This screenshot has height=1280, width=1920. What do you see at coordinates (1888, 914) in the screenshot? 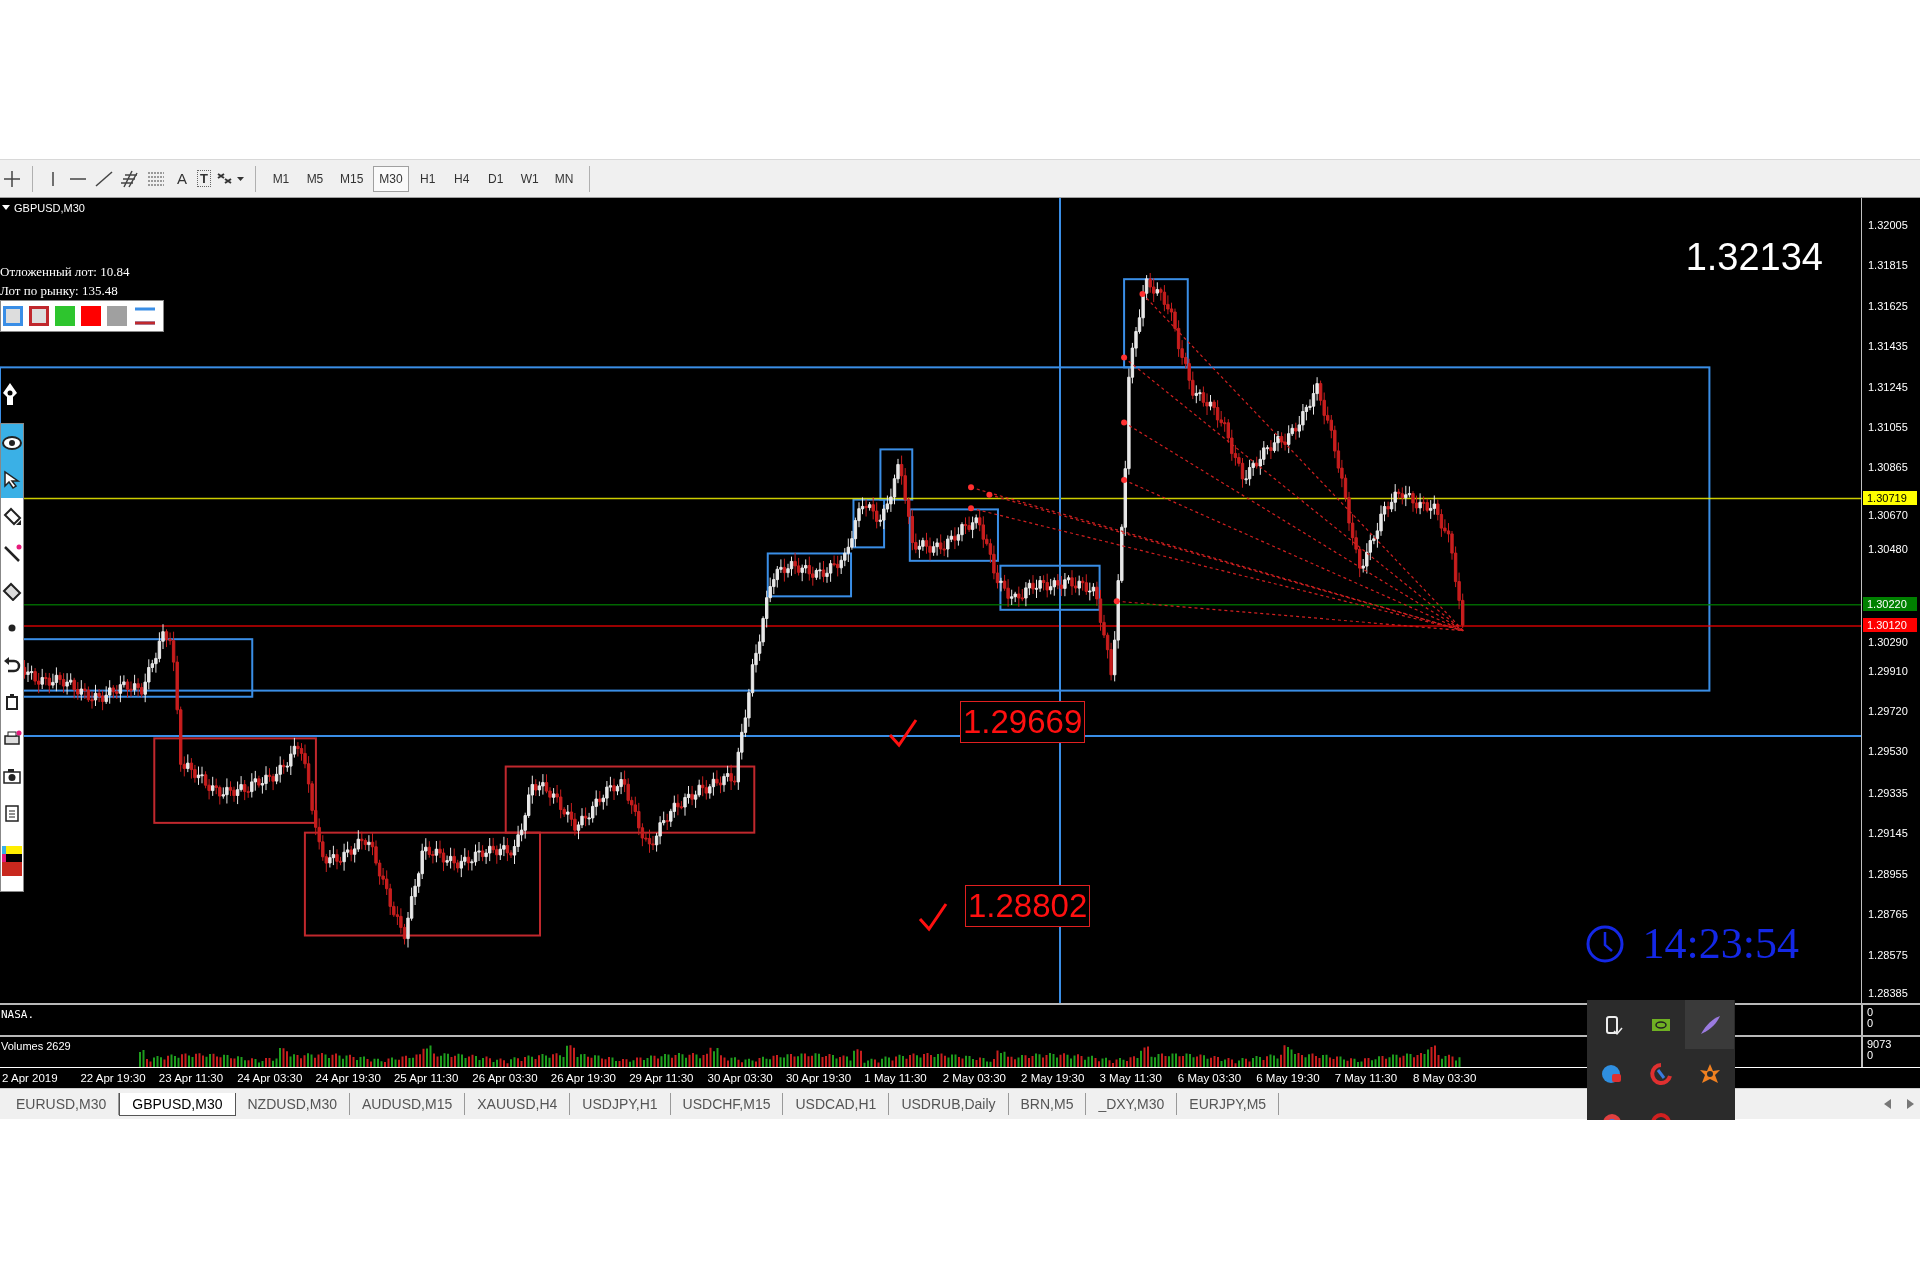
I see `price-tick: 1.28765` at bounding box center [1888, 914].